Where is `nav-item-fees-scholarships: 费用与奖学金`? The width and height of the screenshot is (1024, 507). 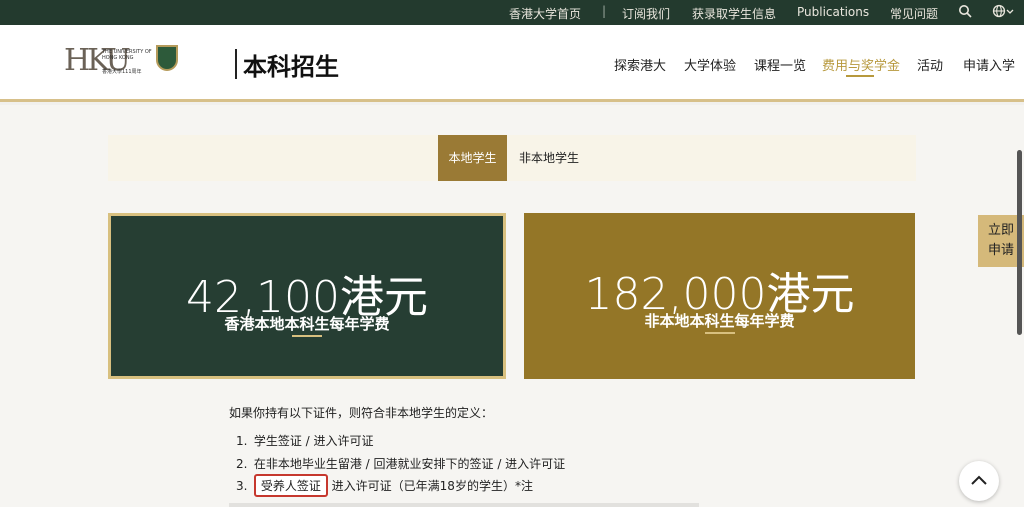
nav-item-fees-scholarships: 费用与奖学金 is located at coordinates (861, 64).